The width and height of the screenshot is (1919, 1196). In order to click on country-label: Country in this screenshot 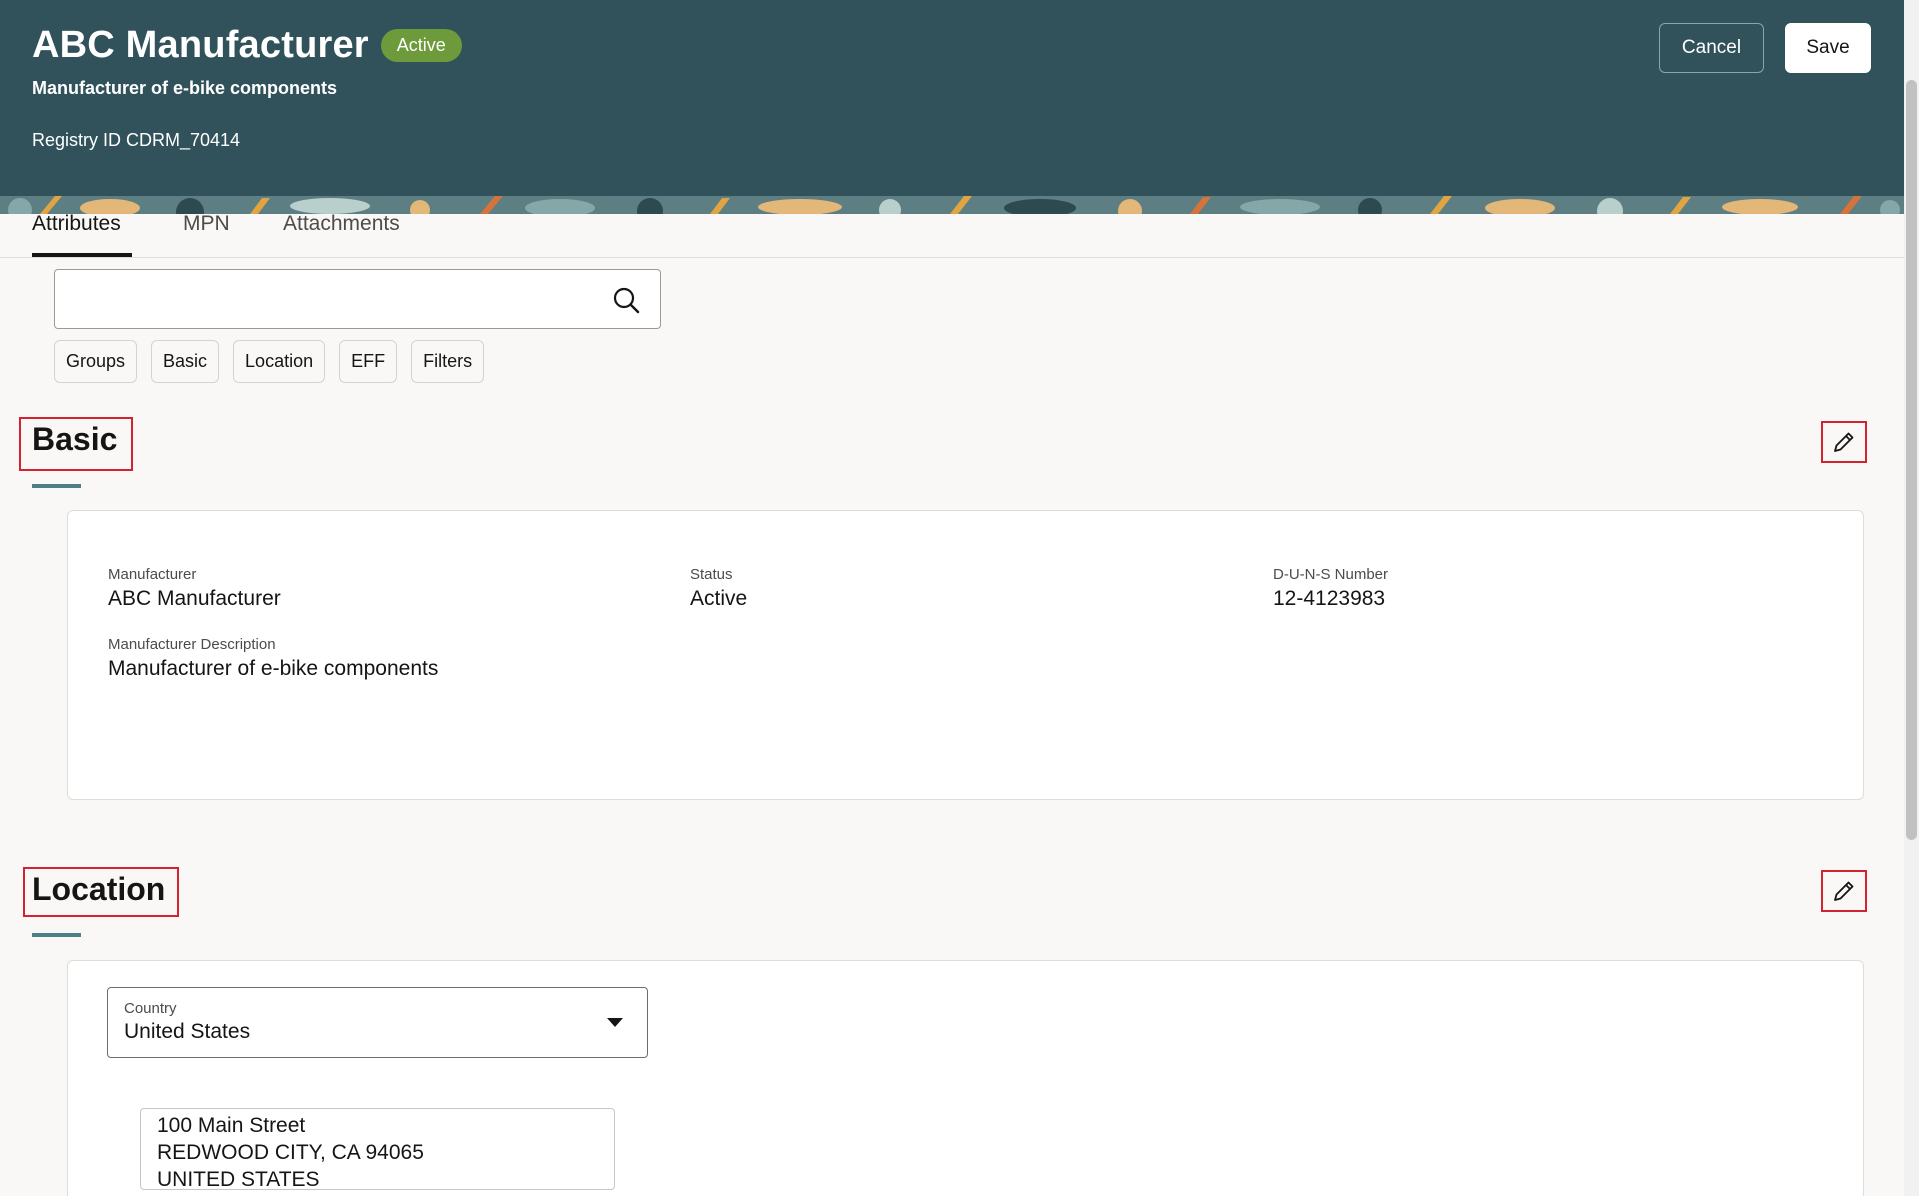, I will do `click(150, 1008)`.